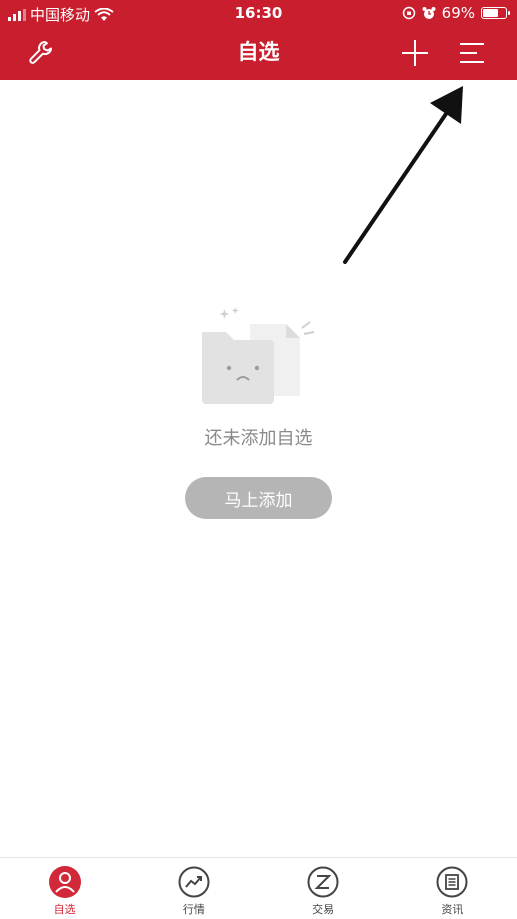 This screenshot has width=517, height=919. I want to click on bottom-nav: 自选 行情 交易 资讯, so click(258, 888).